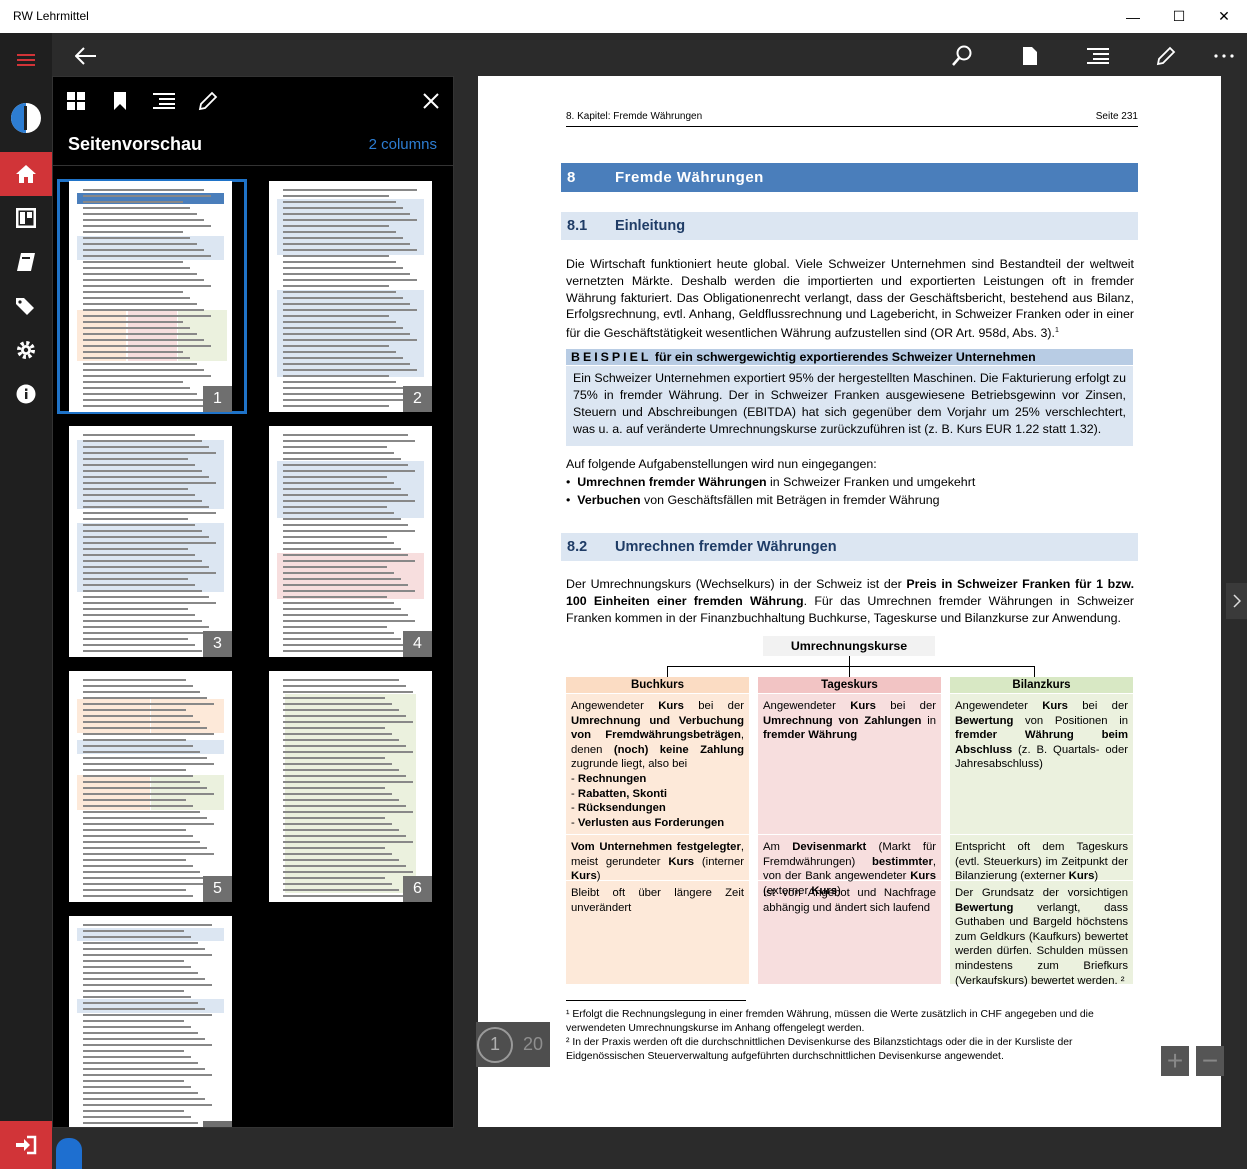 Image resolution: width=1247 pixels, height=1169 pixels. What do you see at coordinates (253, 165) in the screenshot?
I see `panel-divider` at bounding box center [253, 165].